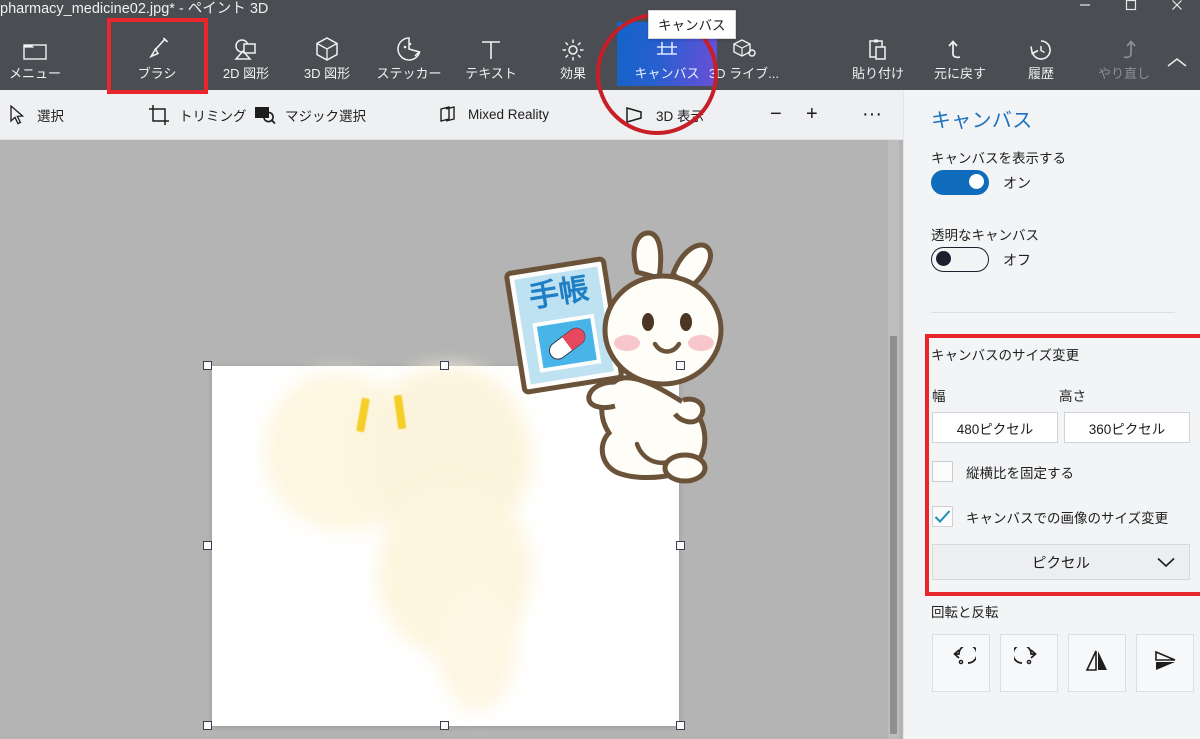 The width and height of the screenshot is (1200, 739). What do you see at coordinates (1041, 54) in the screenshot?
I see `ribbon-item-history: 履歴` at bounding box center [1041, 54].